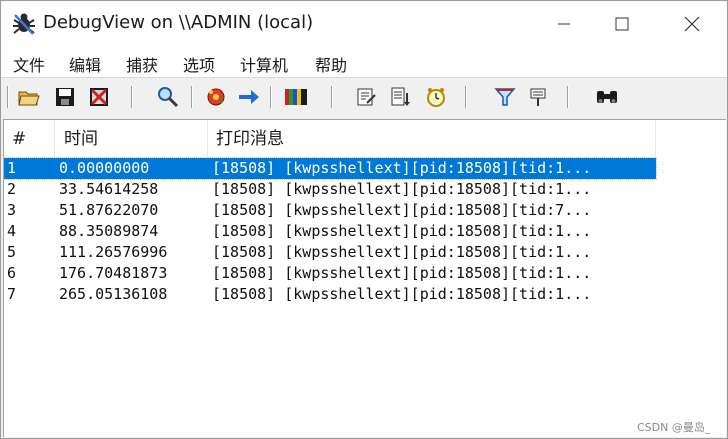 The image size is (728, 439). What do you see at coordinates (250, 139) in the screenshot?
I see `column-header-message: 打印消息` at bounding box center [250, 139].